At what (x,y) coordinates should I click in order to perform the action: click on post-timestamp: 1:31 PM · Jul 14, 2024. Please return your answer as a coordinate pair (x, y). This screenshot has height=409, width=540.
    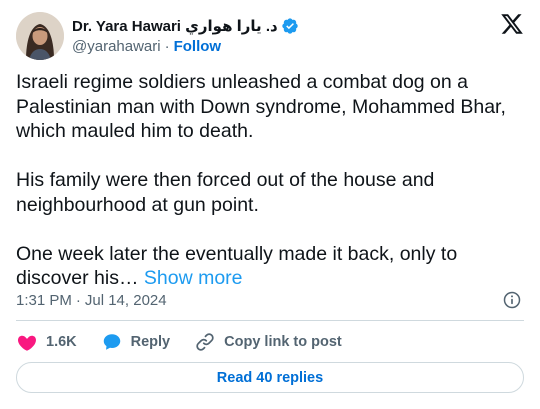
    Looking at the image, I should click on (270, 300).